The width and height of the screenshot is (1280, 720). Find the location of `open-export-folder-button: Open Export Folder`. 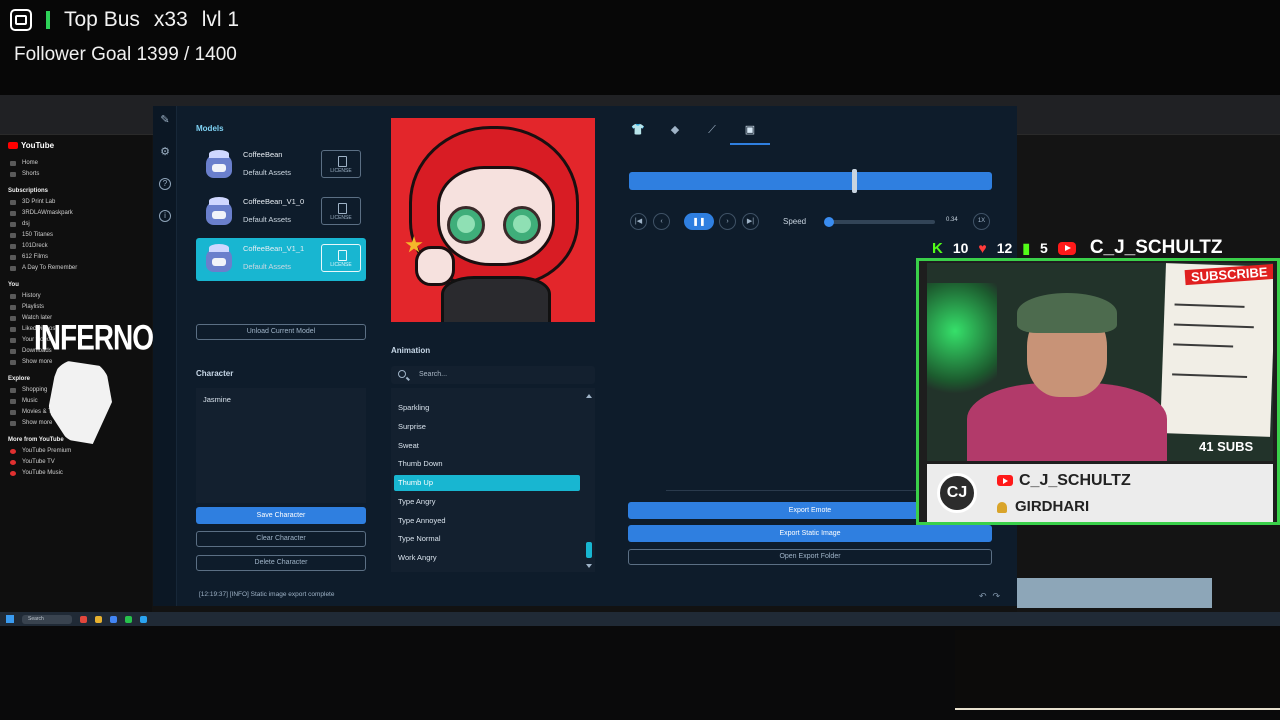

open-export-folder-button: Open Export Folder is located at coordinates (810, 557).